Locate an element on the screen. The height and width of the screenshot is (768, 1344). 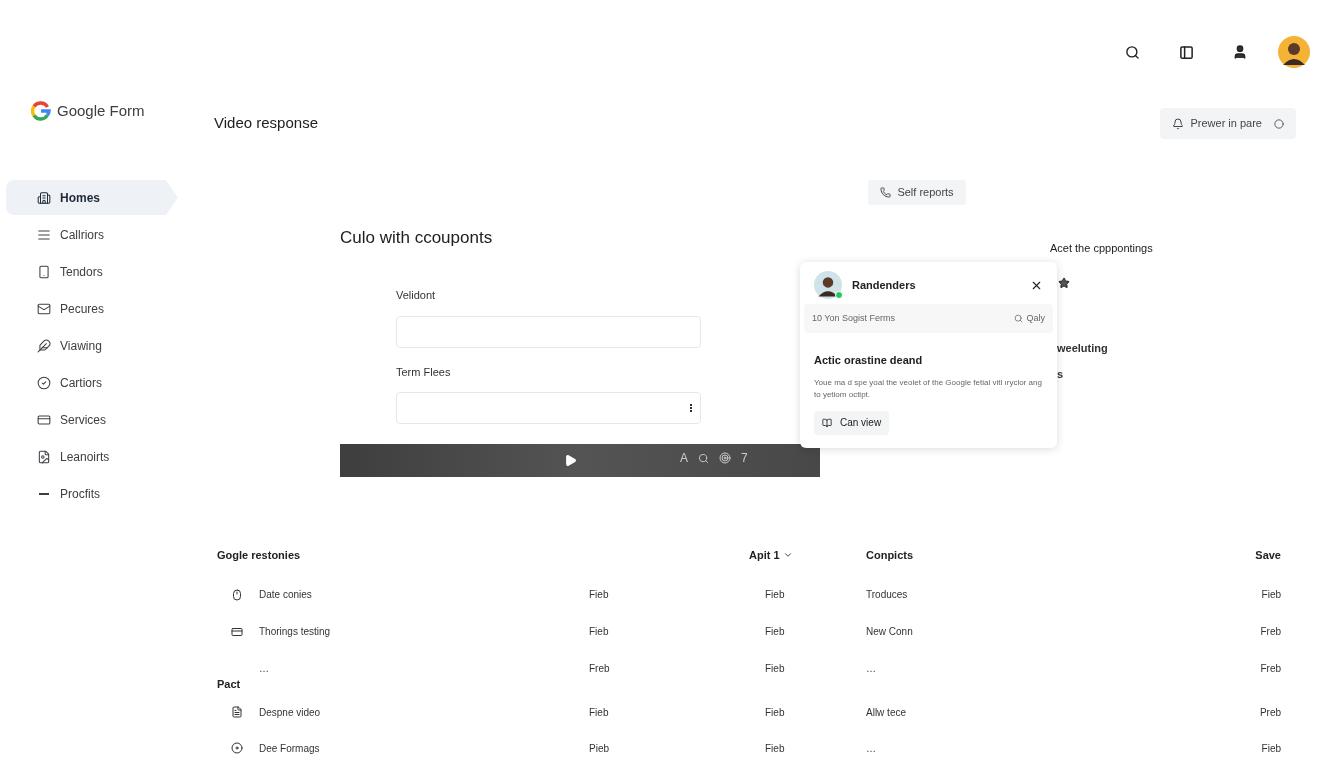
panel-icon is located at coordinates (1186, 52).